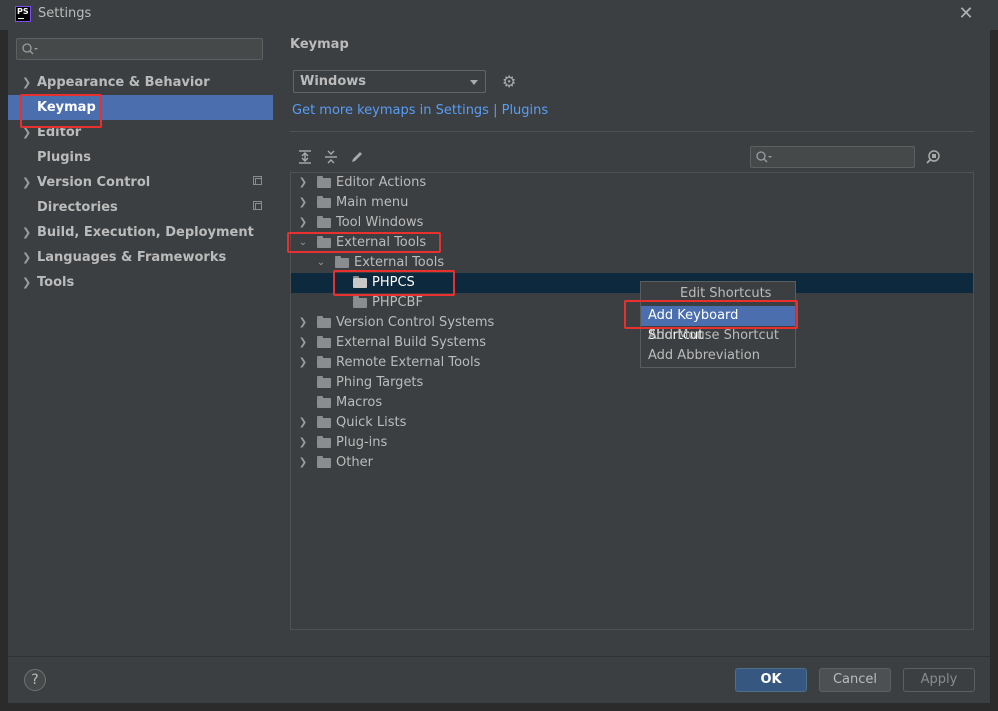 This screenshot has width=998, height=711. I want to click on keymap-select: Windows, so click(389, 81).